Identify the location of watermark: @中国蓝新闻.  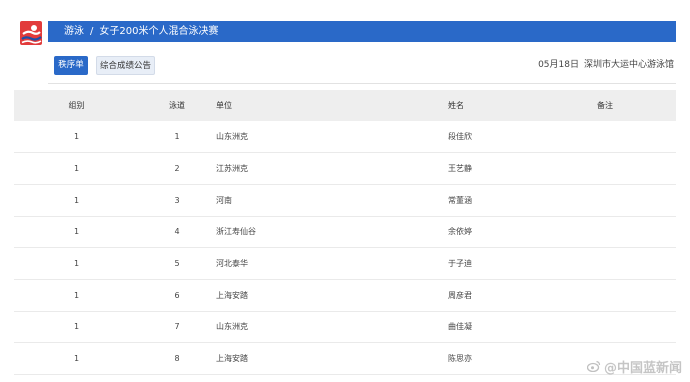
(634, 366).